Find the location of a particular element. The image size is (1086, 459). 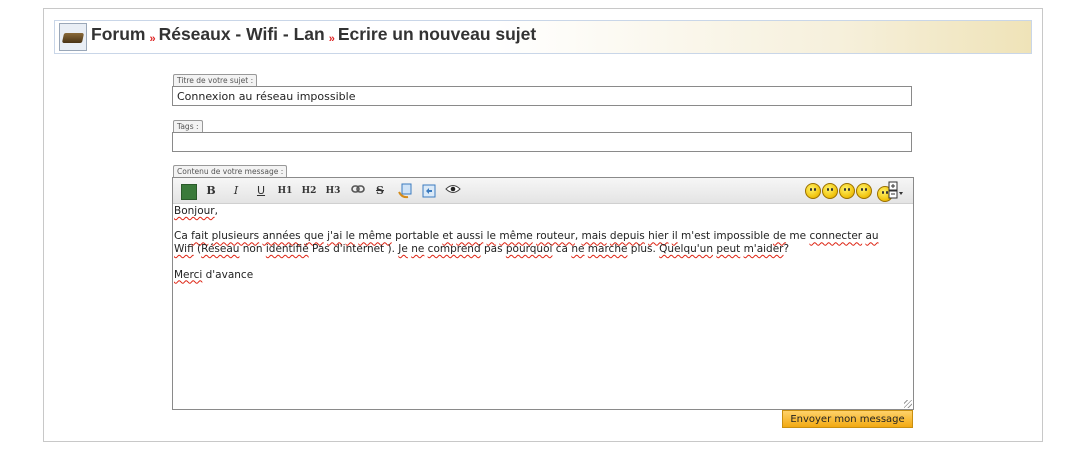

insert-image-icon is located at coordinates (189, 192).